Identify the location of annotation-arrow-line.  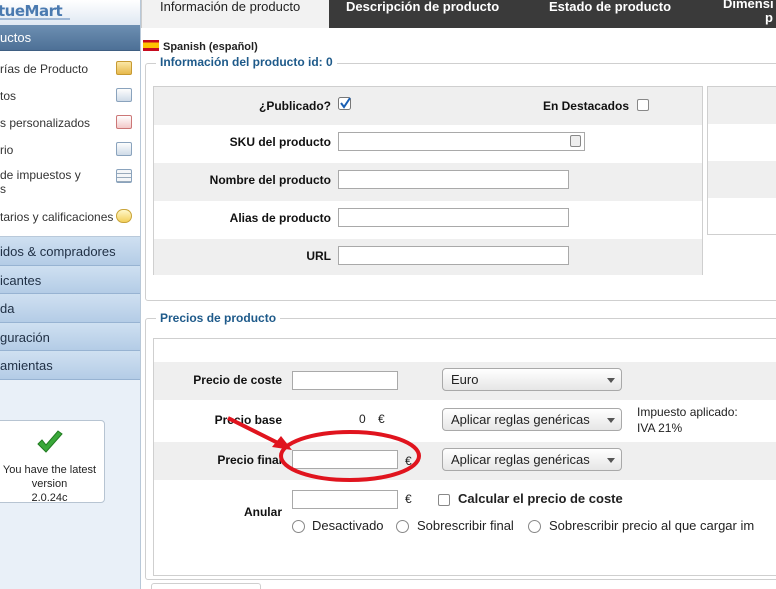
(255, 431).